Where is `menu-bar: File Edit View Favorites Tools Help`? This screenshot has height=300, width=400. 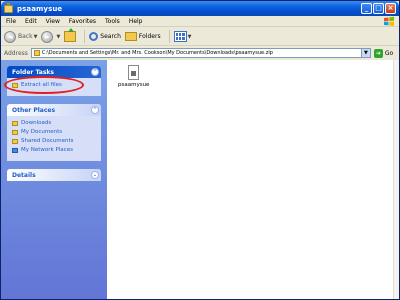
menu-bar: File Edit View Favorites Tools Help is located at coordinates (200, 21).